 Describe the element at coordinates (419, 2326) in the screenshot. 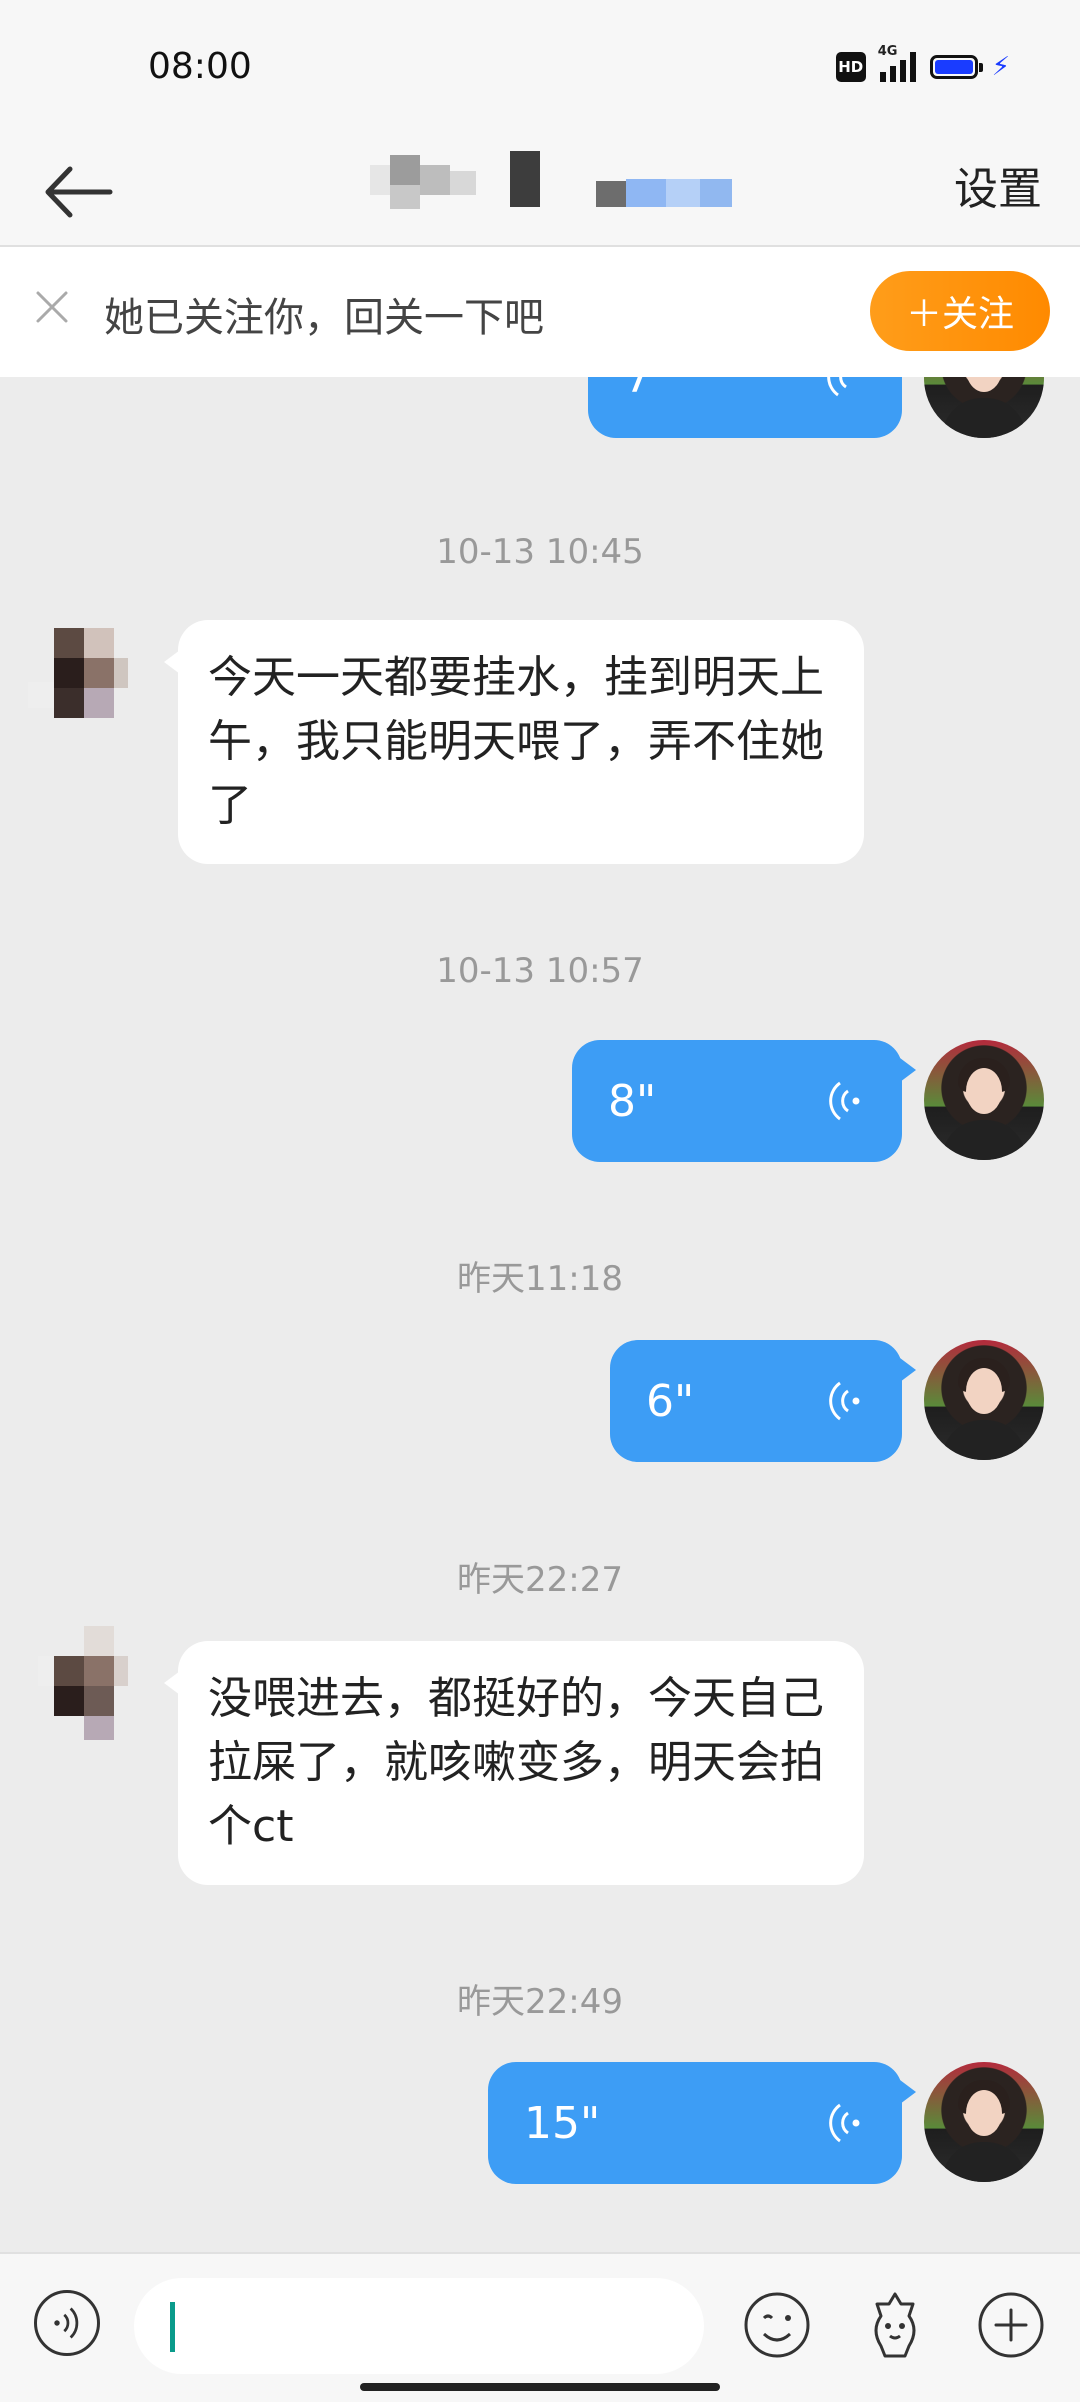

I see `message-input` at that location.